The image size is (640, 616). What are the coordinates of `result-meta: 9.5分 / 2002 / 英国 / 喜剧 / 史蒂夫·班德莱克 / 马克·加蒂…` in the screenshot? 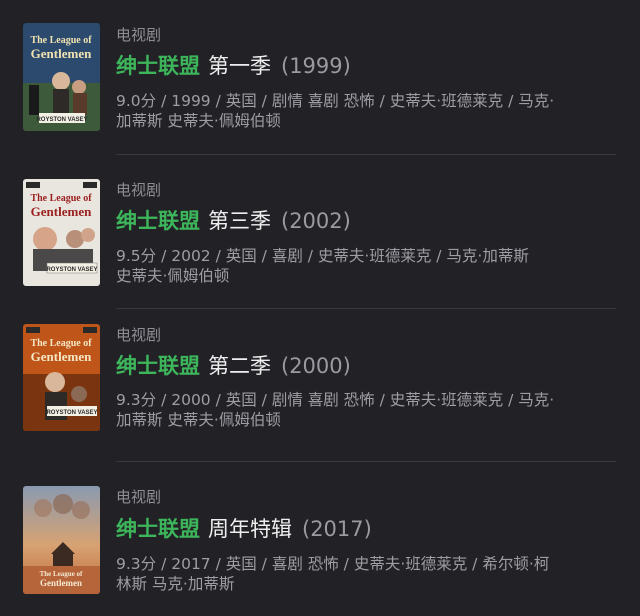 It's located at (366, 266).